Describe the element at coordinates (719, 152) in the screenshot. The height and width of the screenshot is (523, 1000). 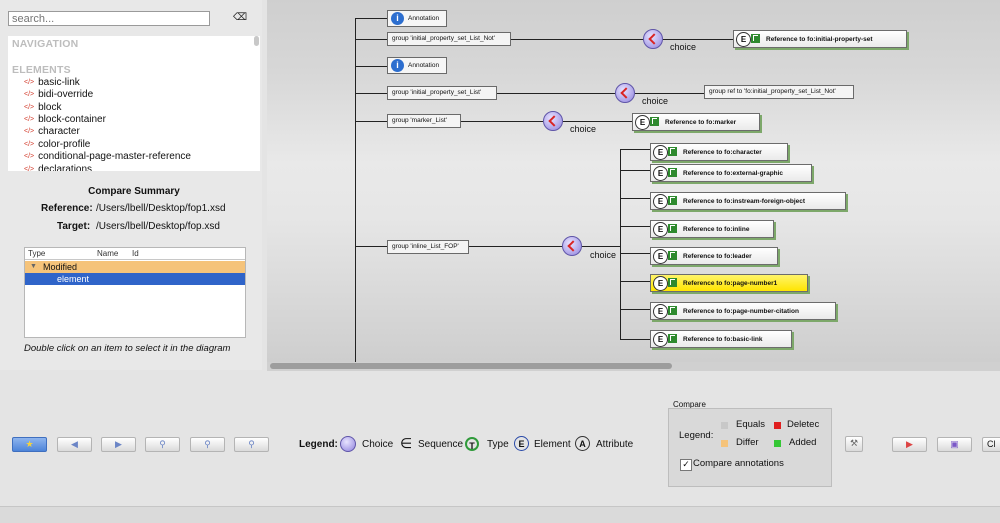
I see `reference-node: E Reference to fo:character` at that location.